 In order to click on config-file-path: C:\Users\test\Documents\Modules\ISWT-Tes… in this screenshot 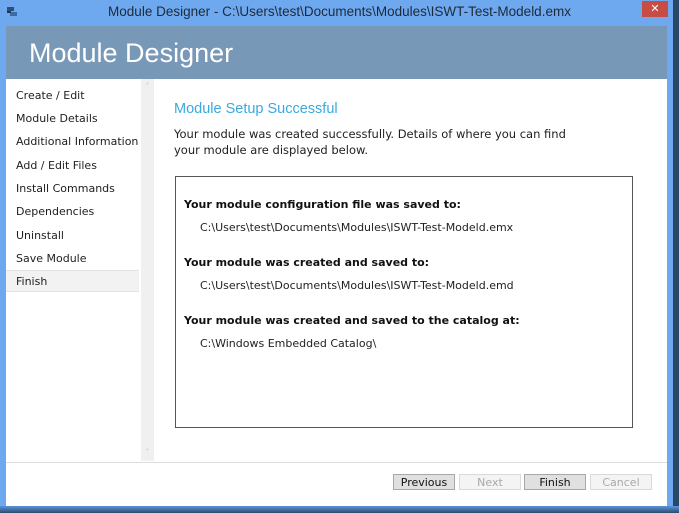, I will do `click(357, 227)`.